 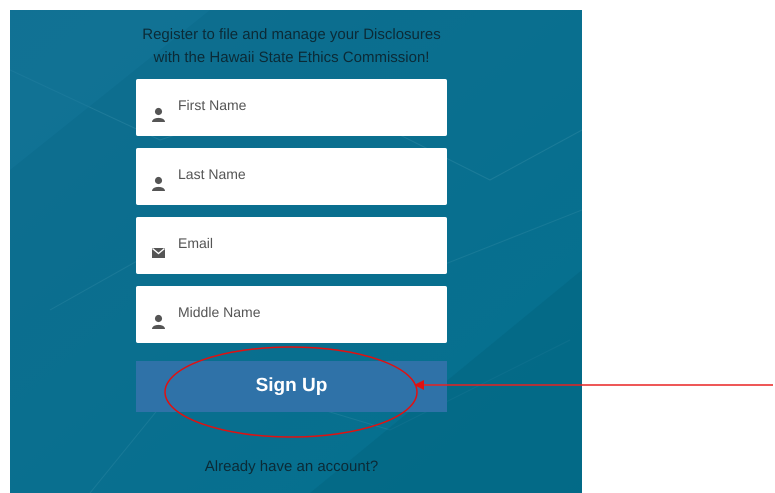 I want to click on intro-text: Register to file and manage your Disclosures with the Hawaii State Ethics Commission!, so click(x=291, y=46).